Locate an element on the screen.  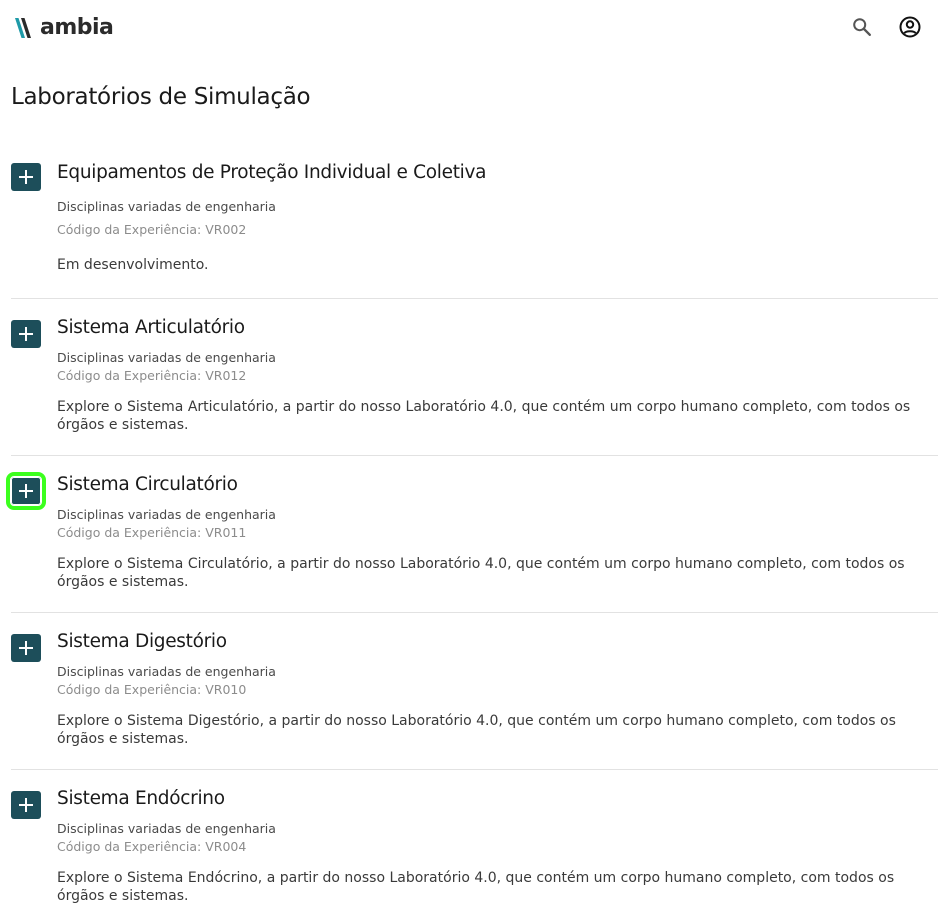
experience-code: Código da Experiência: VR012 is located at coordinates (152, 375).